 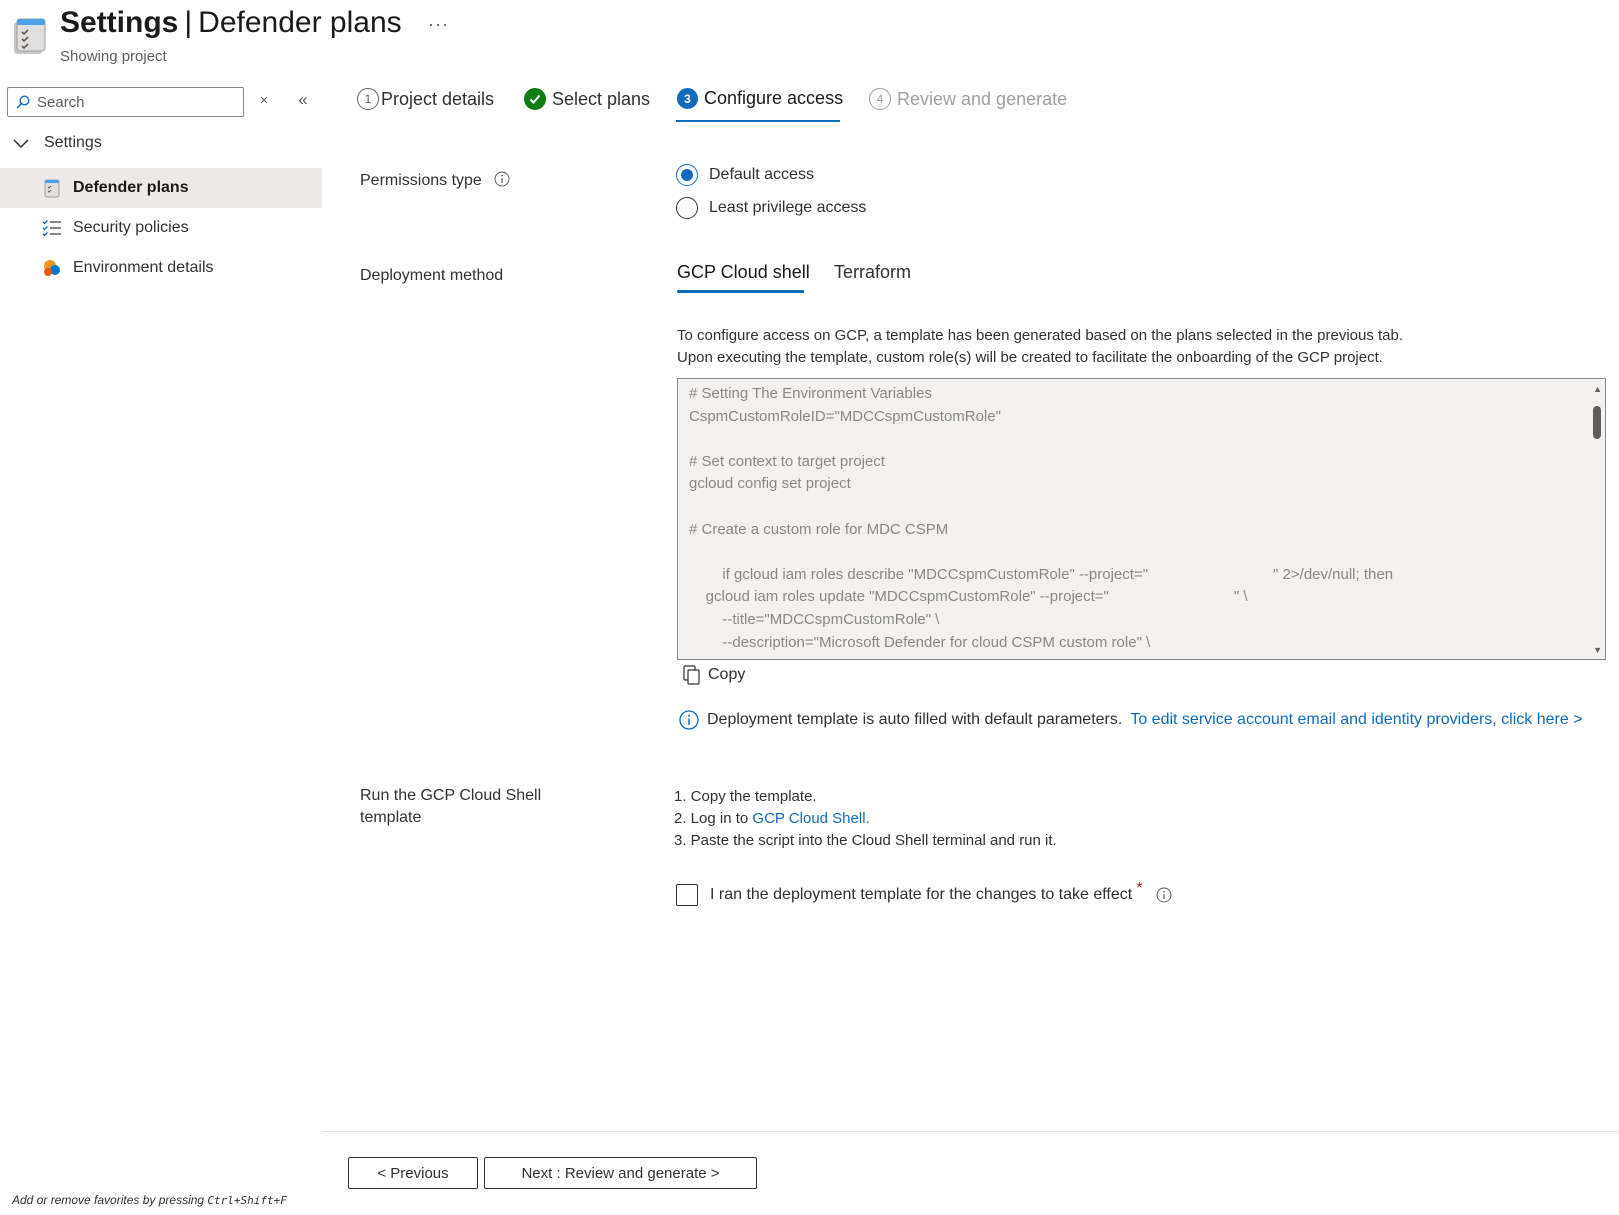 I want to click on wizard-step-project-details: 1 Project details, so click(x=425, y=99).